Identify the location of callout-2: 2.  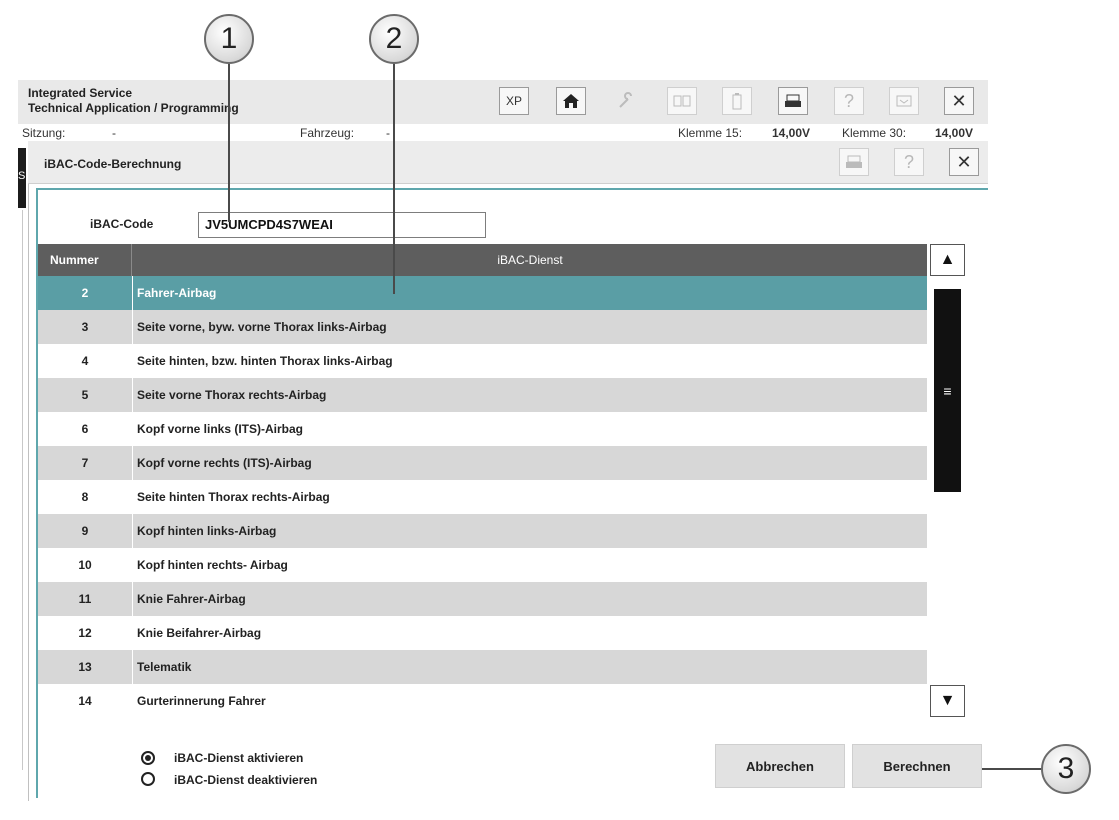
(394, 39).